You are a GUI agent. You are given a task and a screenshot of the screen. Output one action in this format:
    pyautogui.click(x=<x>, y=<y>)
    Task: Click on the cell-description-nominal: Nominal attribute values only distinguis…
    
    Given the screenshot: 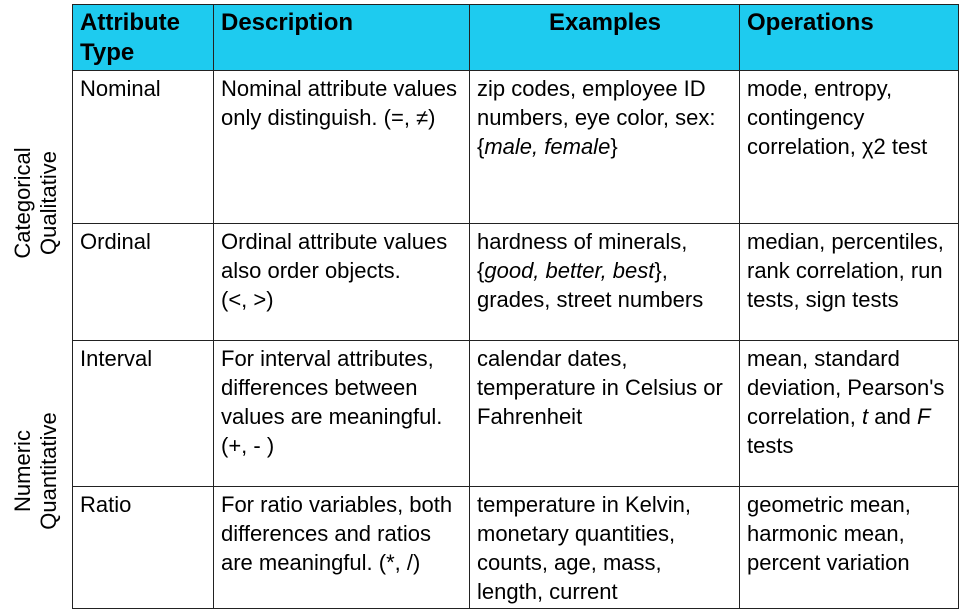 What is the action you would take?
    pyautogui.click(x=341, y=147)
    